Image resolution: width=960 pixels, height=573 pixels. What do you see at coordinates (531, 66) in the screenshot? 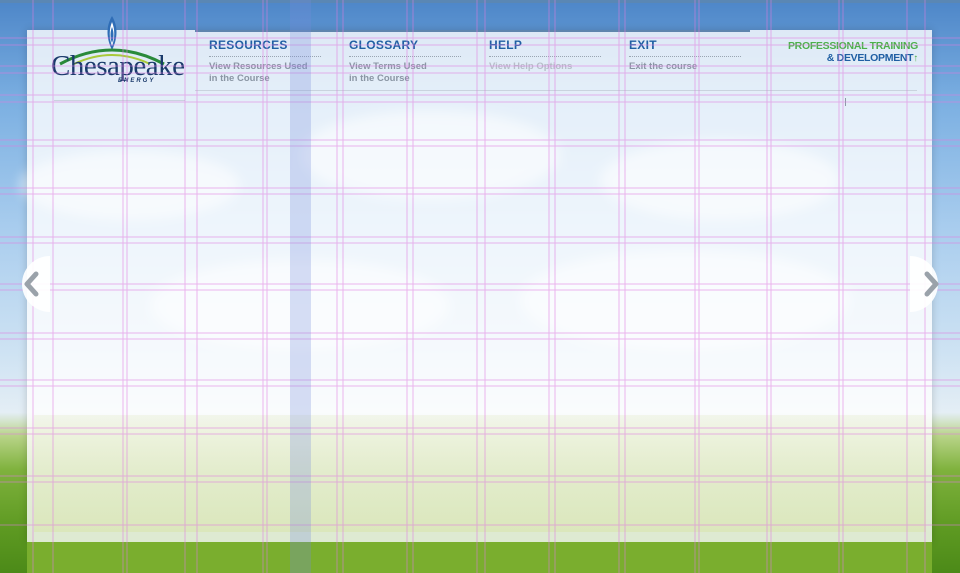
I see `nav-help-subtitle: View Help Options` at bounding box center [531, 66].